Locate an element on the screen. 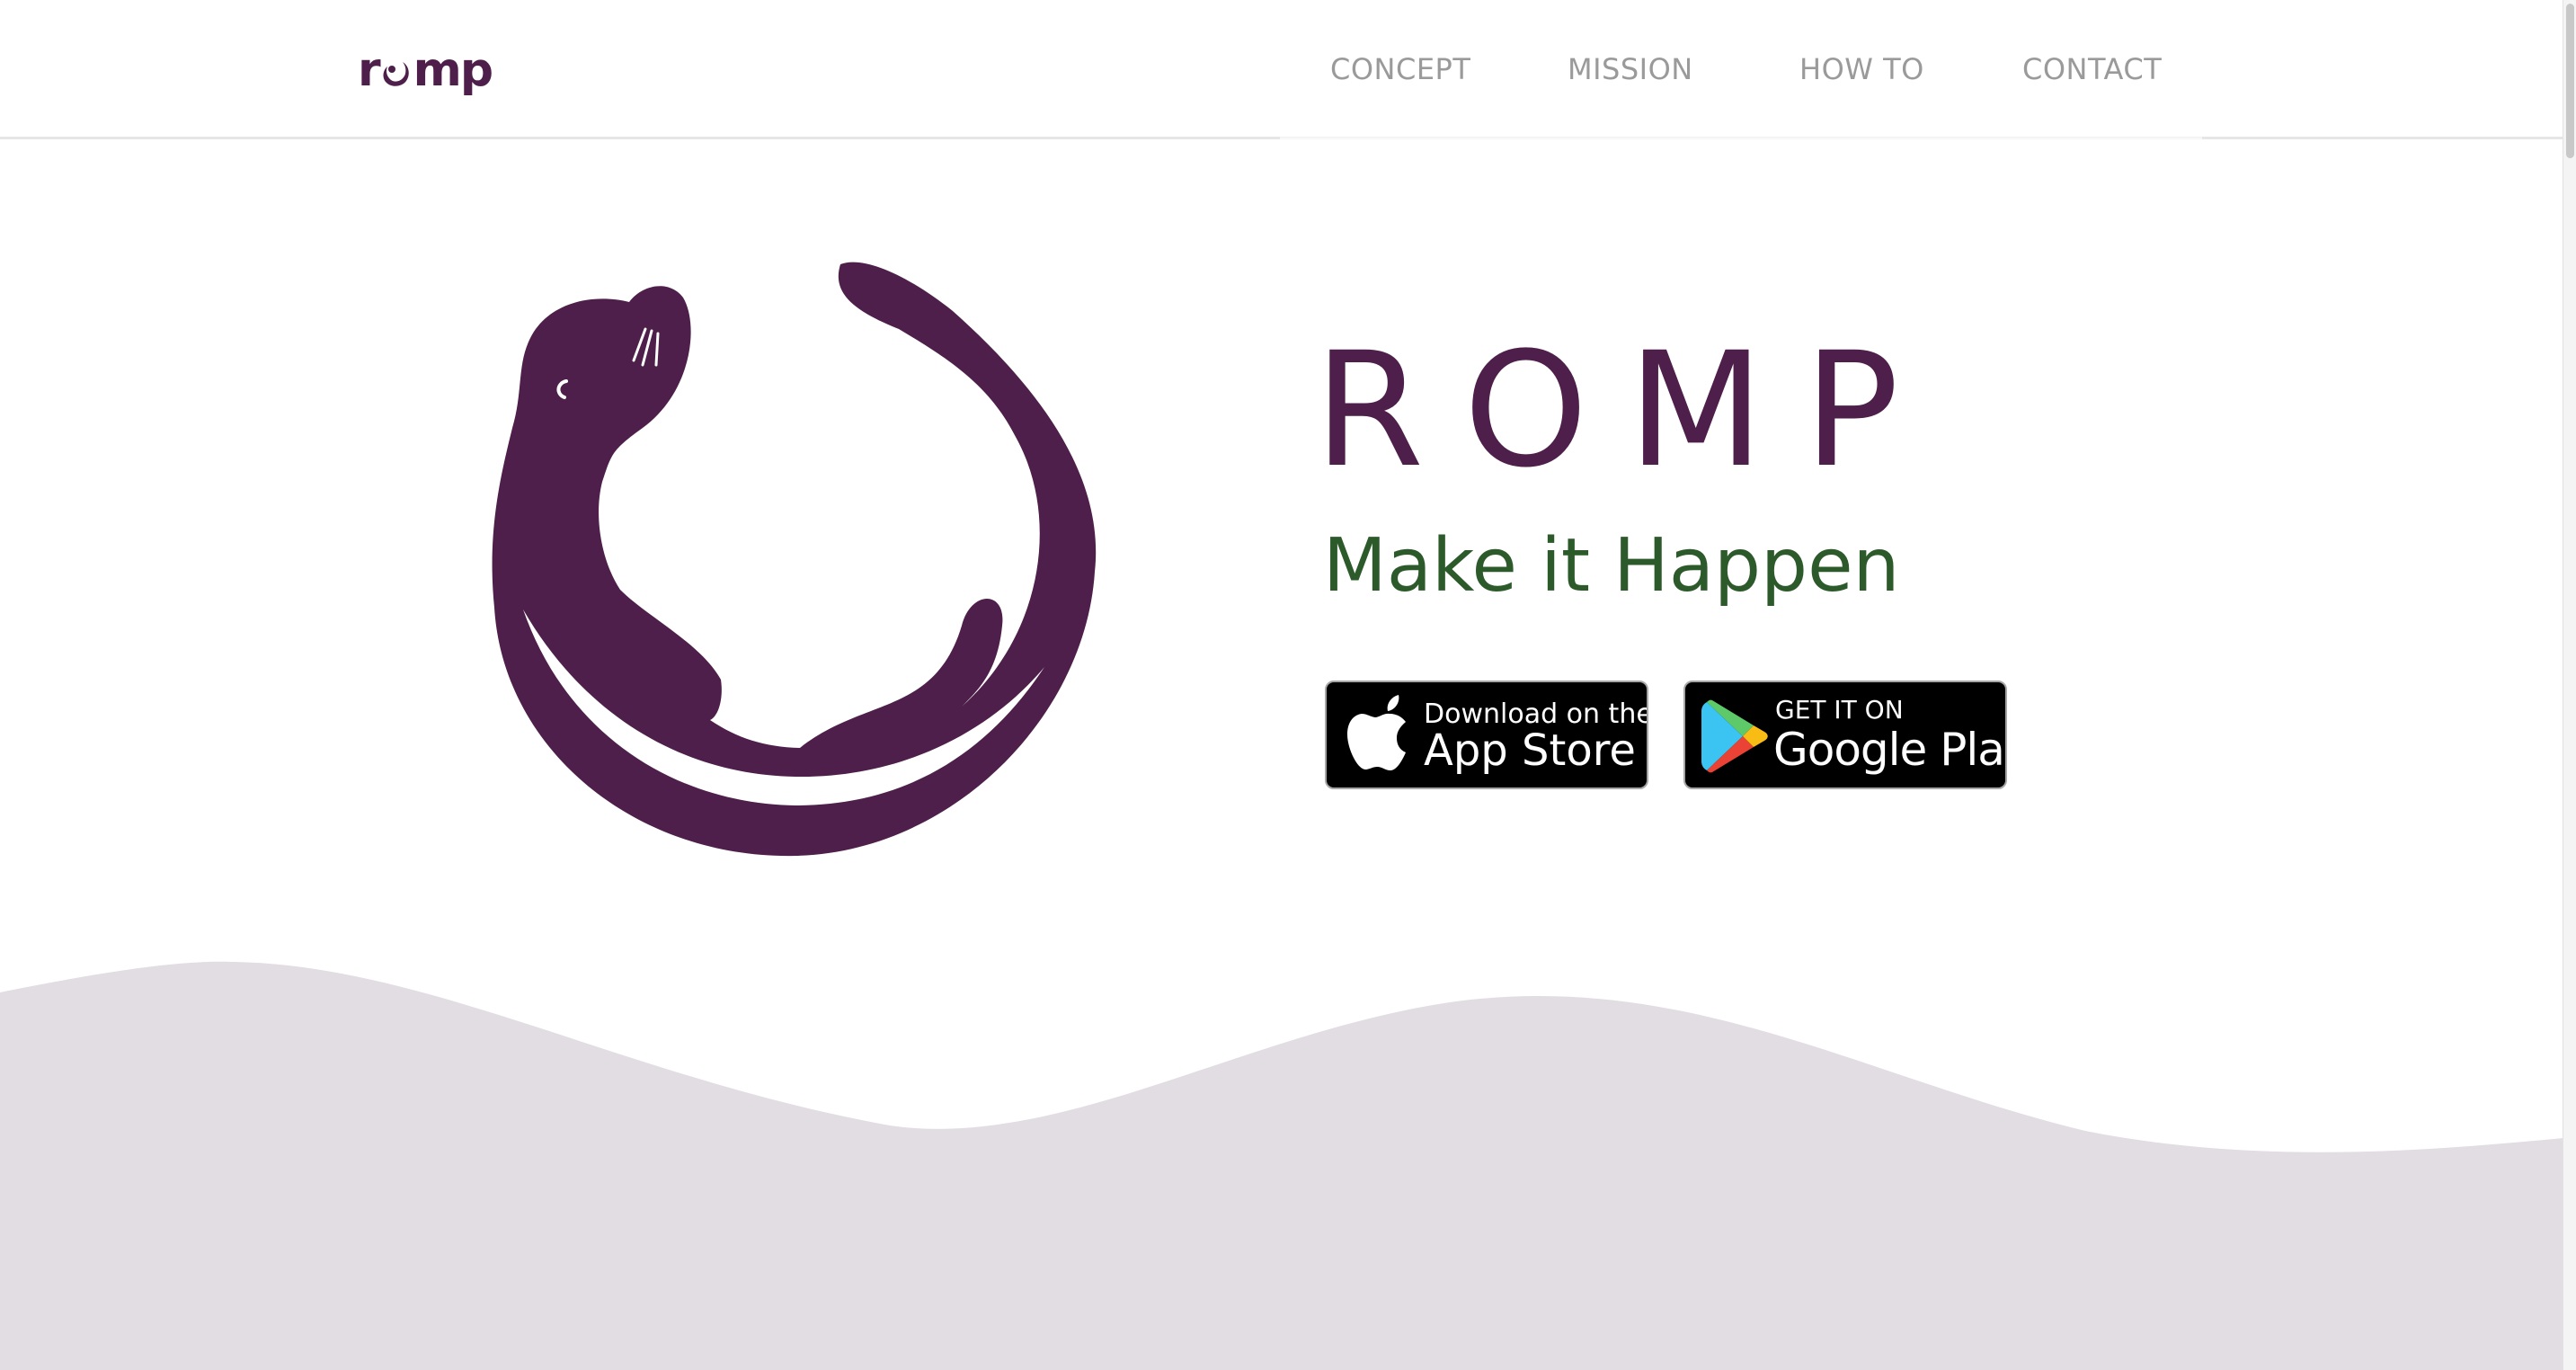  main-nav: CONCEPT MISSION HOW TO CONTACT is located at coordinates (1281, 75).